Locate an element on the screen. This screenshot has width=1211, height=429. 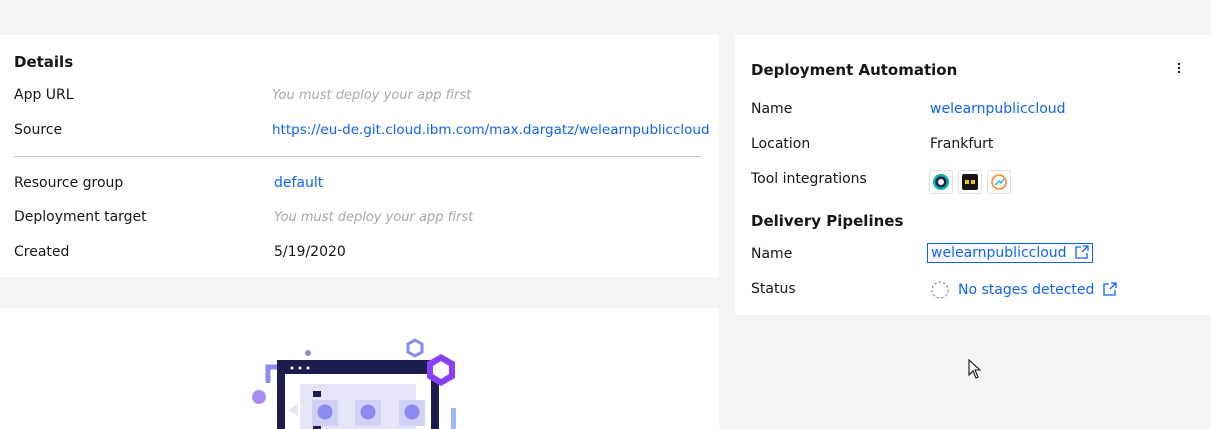
status-text: No stages detected is located at coordinates (1026, 290).